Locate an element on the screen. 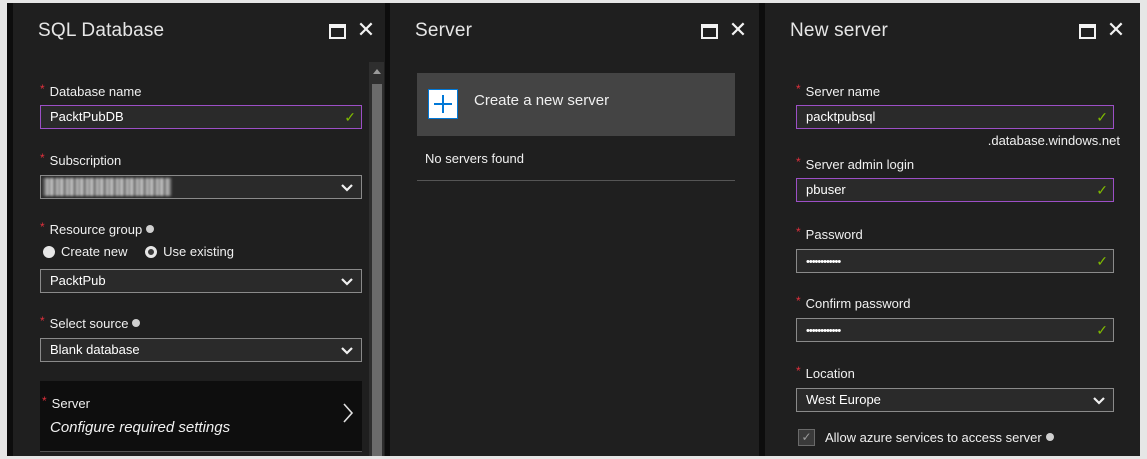  select-source-label: * Select source is located at coordinates (90, 322).